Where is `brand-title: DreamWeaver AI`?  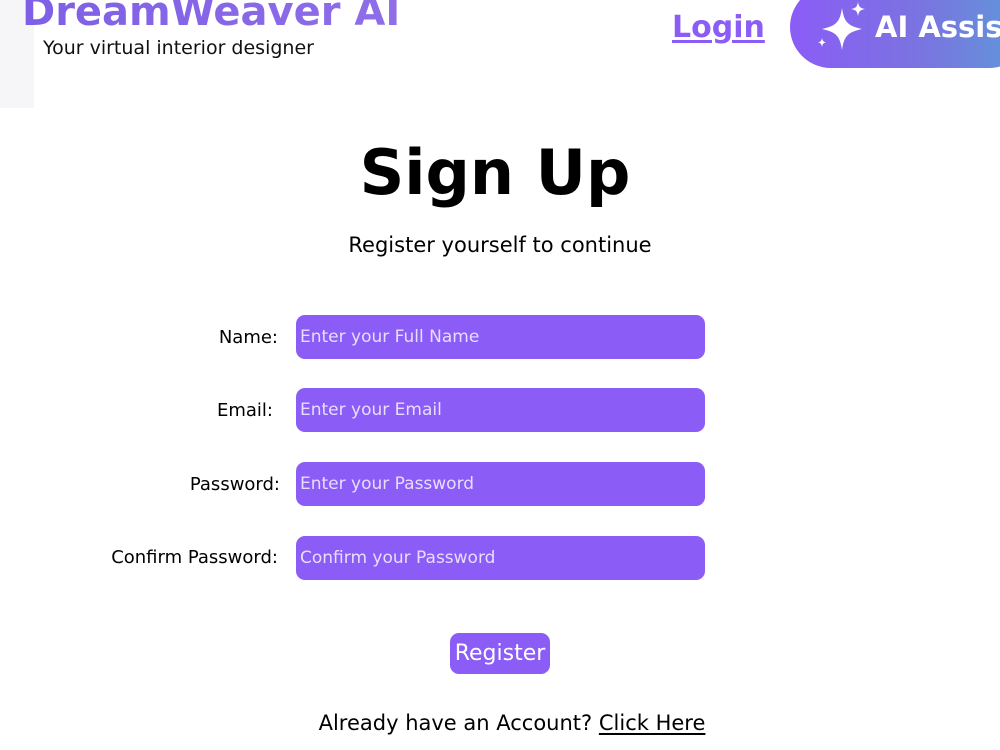 brand-title: DreamWeaver AI is located at coordinates (211, 19).